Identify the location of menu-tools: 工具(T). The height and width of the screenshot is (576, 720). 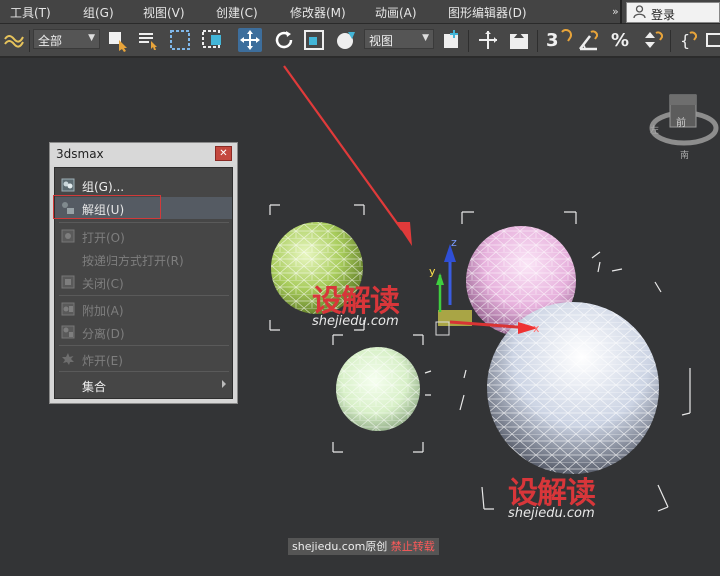
(30, 12).